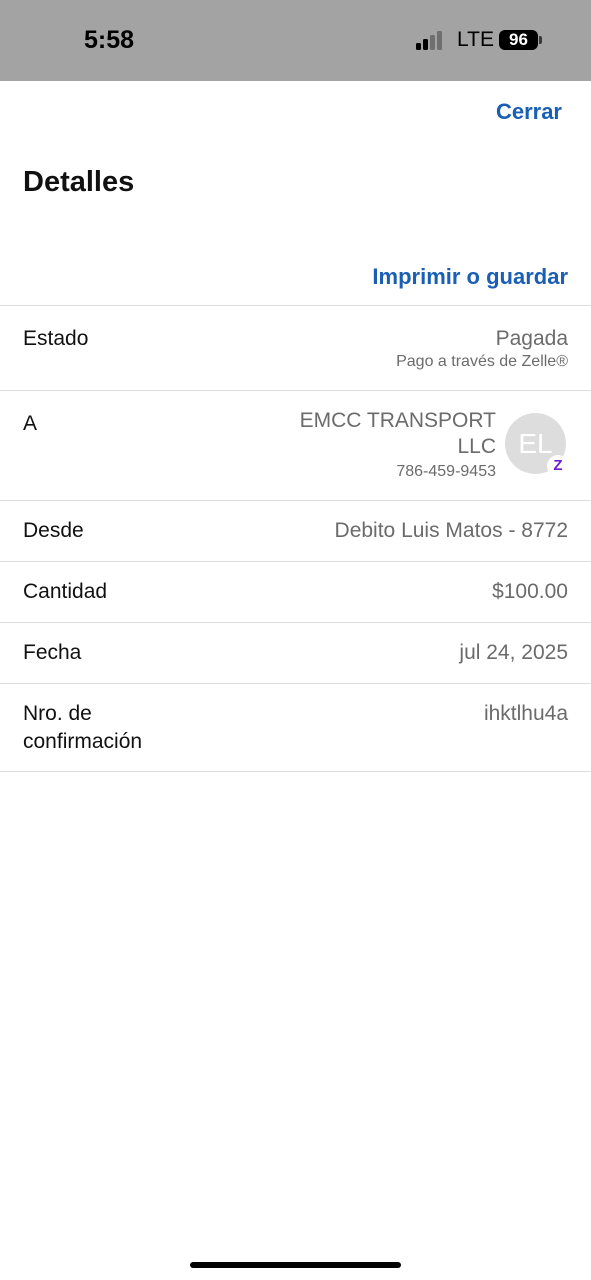 The width and height of the screenshot is (591, 1280). What do you see at coordinates (295, 348) in the screenshot?
I see `detail-row-estado: Estado Pagada Pago a través de Zelle®` at bounding box center [295, 348].